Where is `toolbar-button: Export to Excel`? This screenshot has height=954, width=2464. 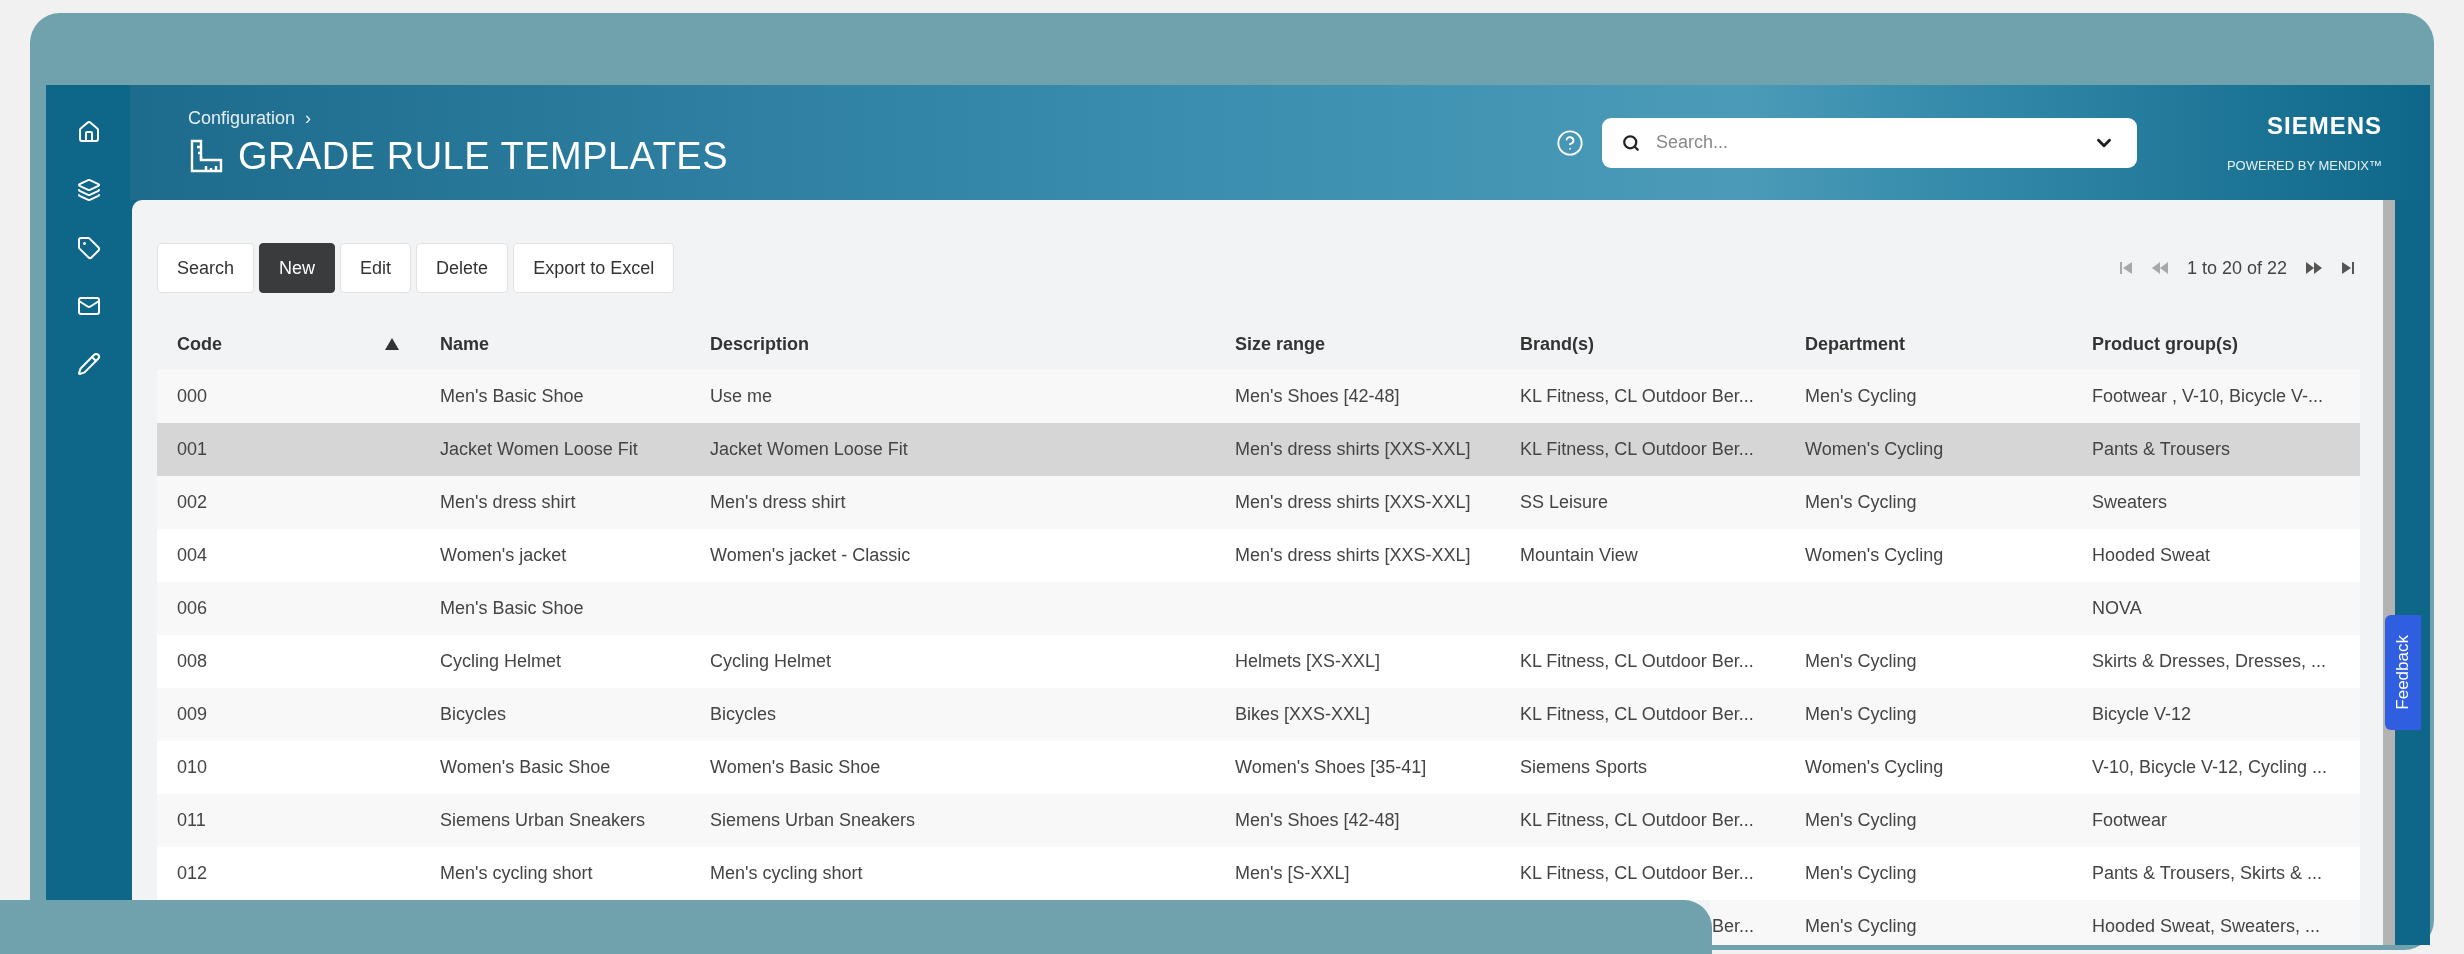
toolbar-button: Export to Excel is located at coordinates (594, 268).